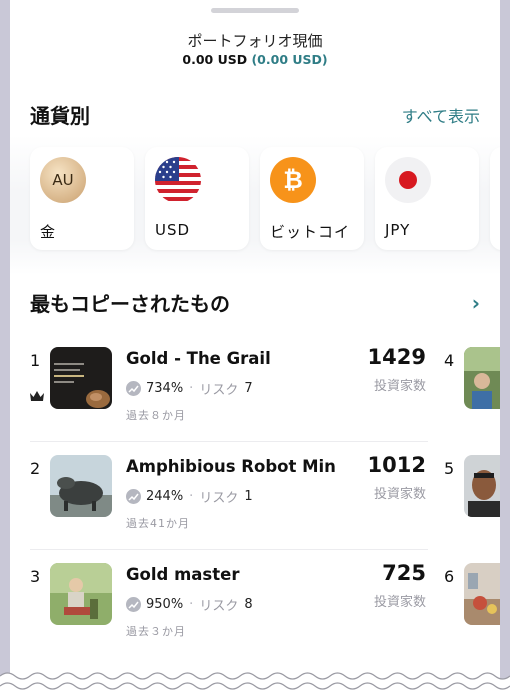 This screenshot has width=510, height=700. Describe the element at coordinates (441, 115) in the screenshot. I see `see-all-link: すべて表示` at that location.